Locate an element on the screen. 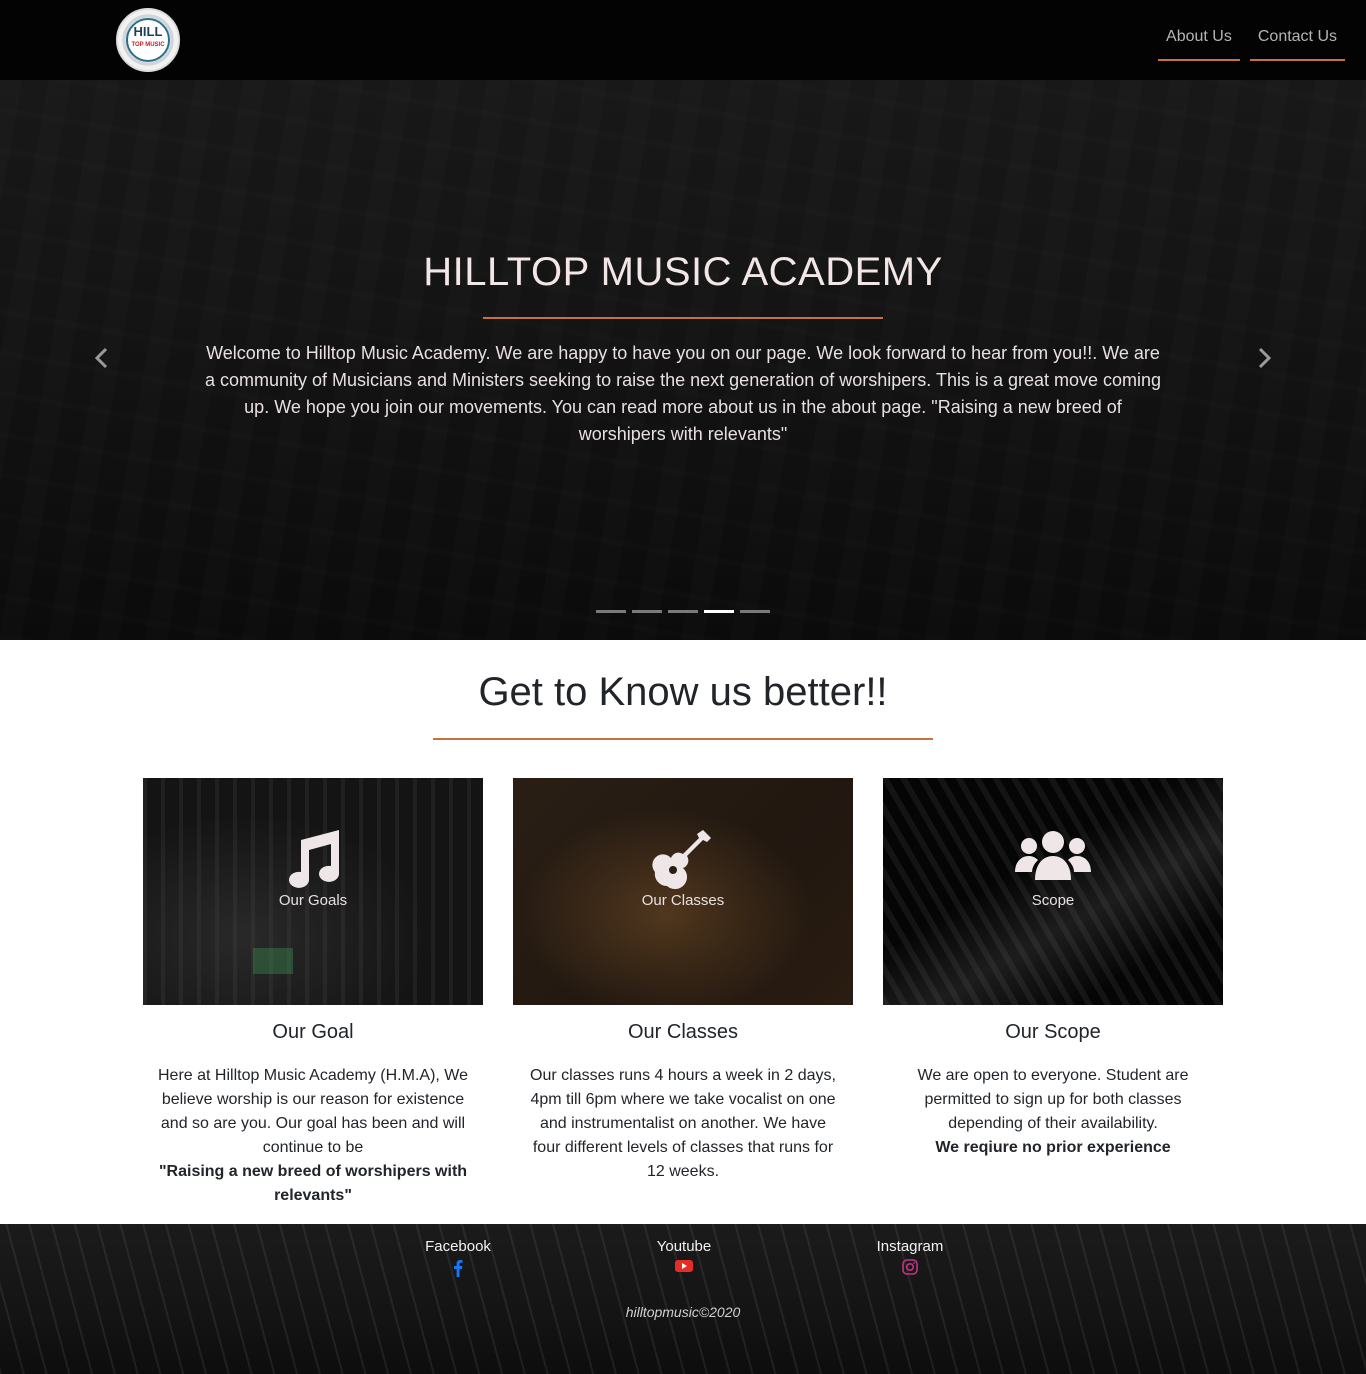  logo: HILL TOP MUSIC is located at coordinates (148, 40).